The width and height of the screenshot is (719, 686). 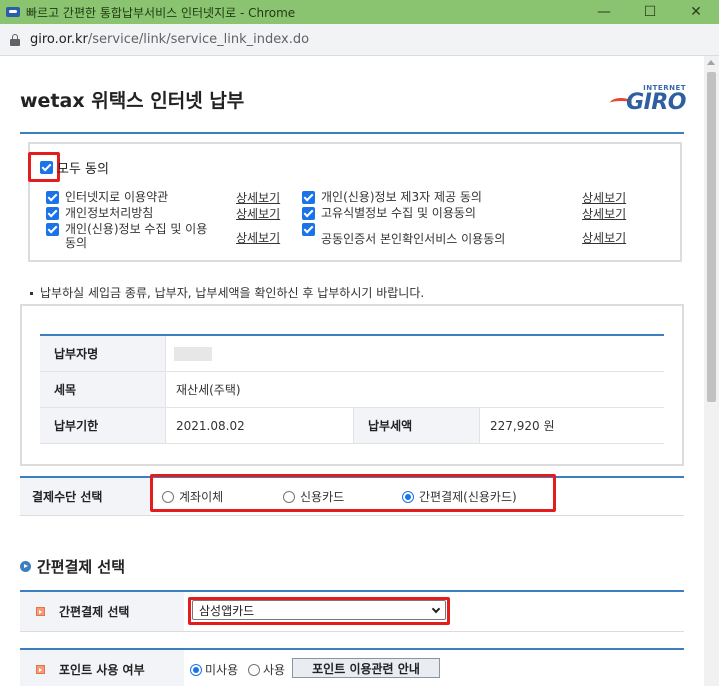 I want to click on term-item: 고유식별정보 수집 및 이용동의, so click(x=403, y=214).